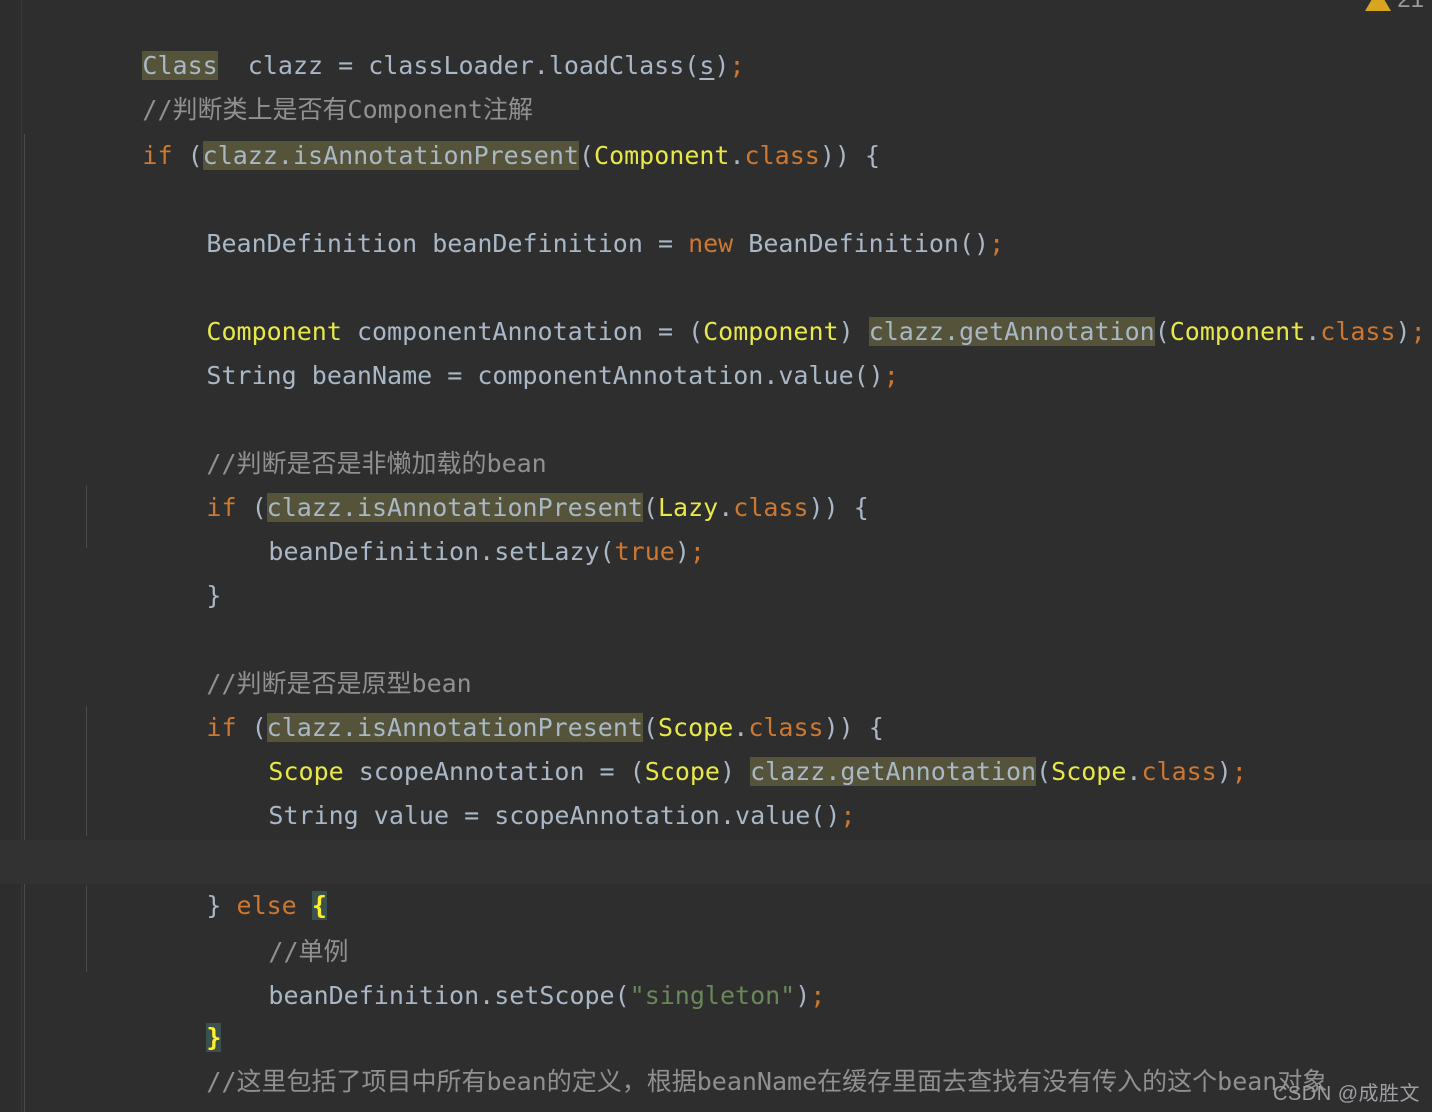  Describe the element at coordinates (390, 155) in the screenshot. I see `token-occurrence-isannotationpresent: clazz.isAnnotationPresent` at that location.